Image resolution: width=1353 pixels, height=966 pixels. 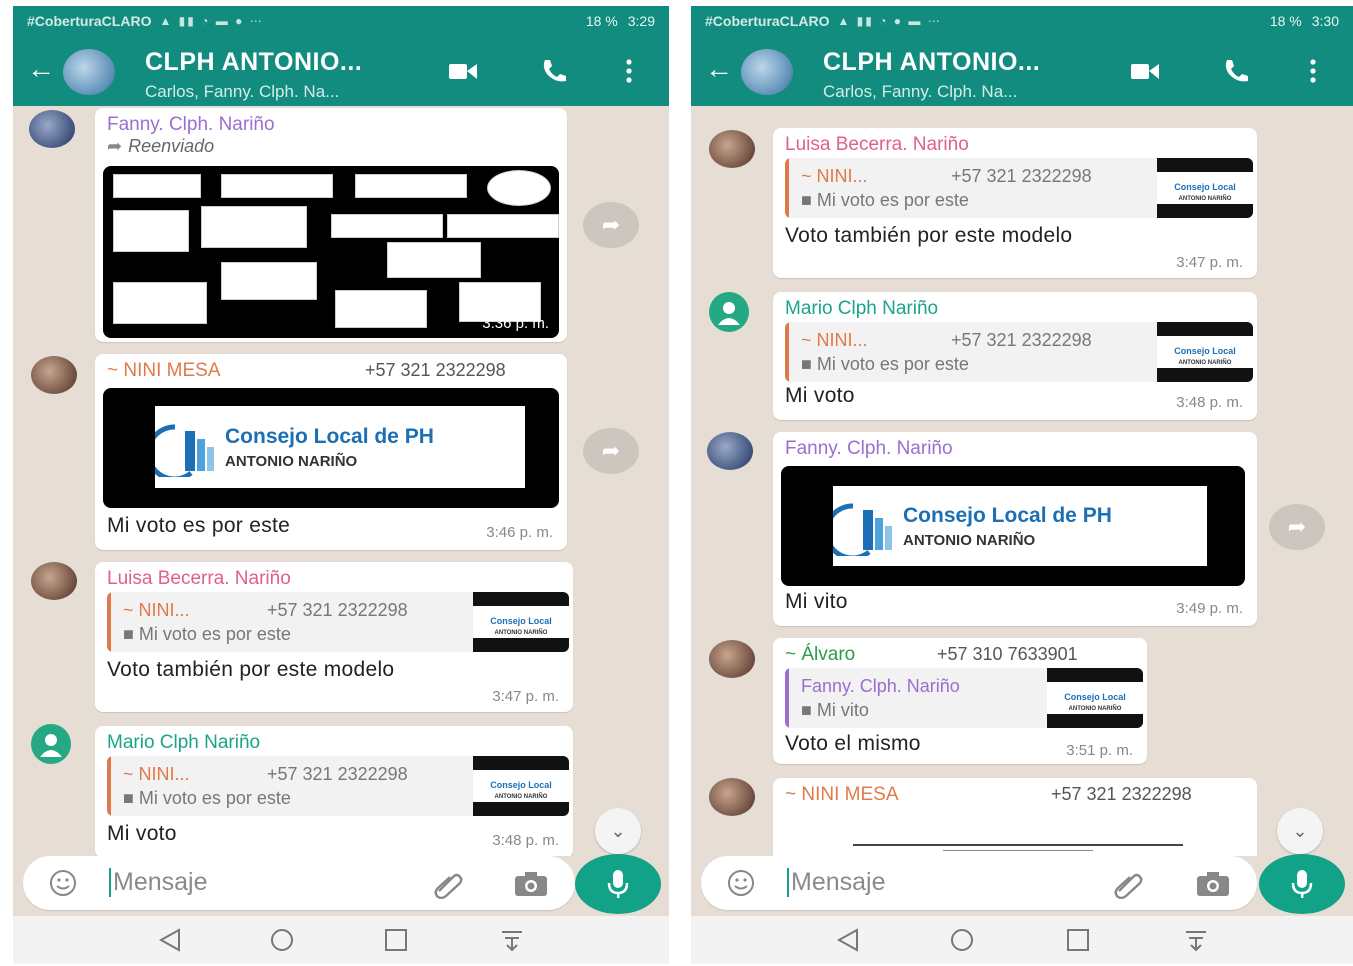 What do you see at coordinates (521, 622) in the screenshot?
I see `quote-thumbnail: Consejo Local ANTONIO NARIÑO` at bounding box center [521, 622].